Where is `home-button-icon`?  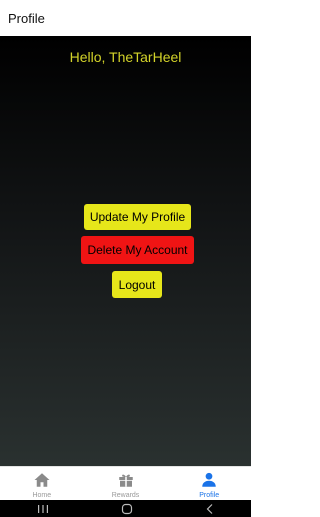
home-button-icon is located at coordinates (127, 509).